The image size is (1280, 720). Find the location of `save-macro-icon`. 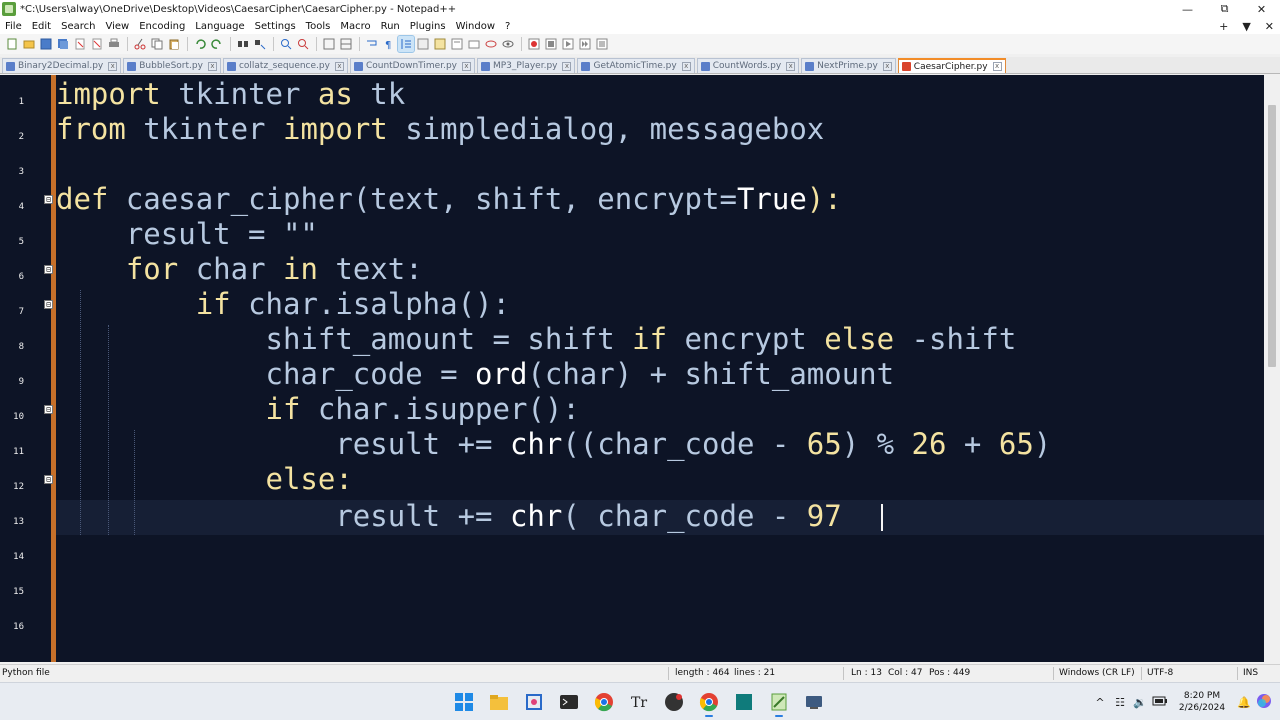

save-macro-icon is located at coordinates (602, 44).